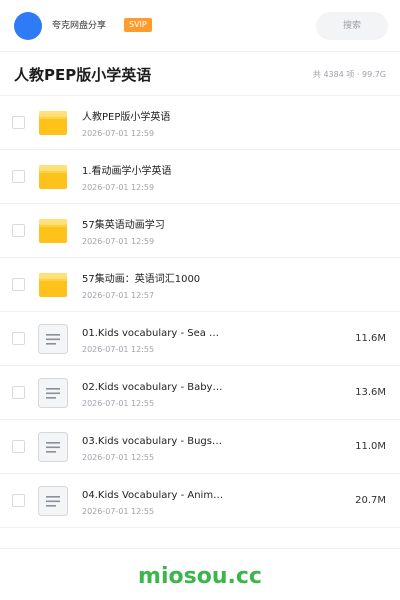 This screenshot has height=600, width=400. I want to click on file-date: 2026-07-01 12:57, so click(118, 295).